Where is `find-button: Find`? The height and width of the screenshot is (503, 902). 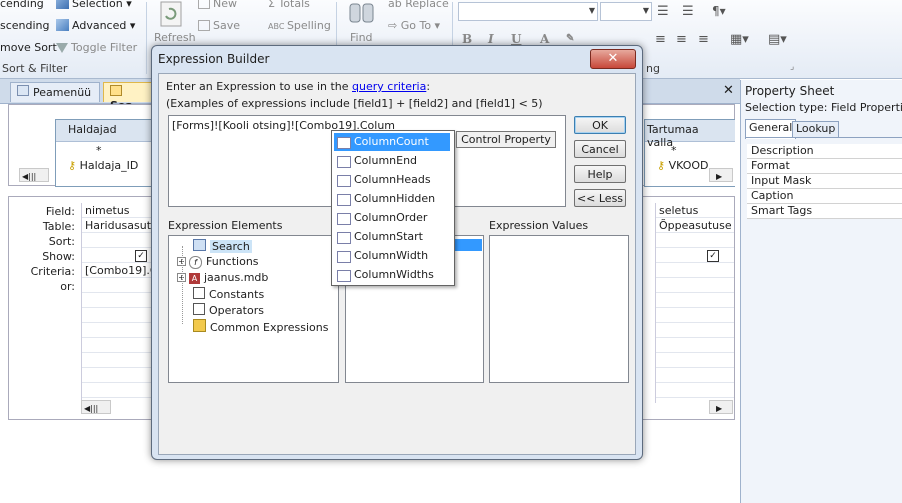 find-button: Find is located at coordinates (361, 37).